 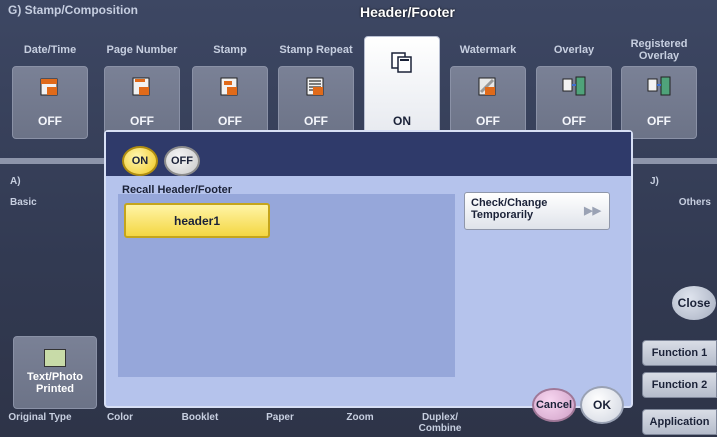 I want to click on page-number-icon, so click(x=141, y=86).